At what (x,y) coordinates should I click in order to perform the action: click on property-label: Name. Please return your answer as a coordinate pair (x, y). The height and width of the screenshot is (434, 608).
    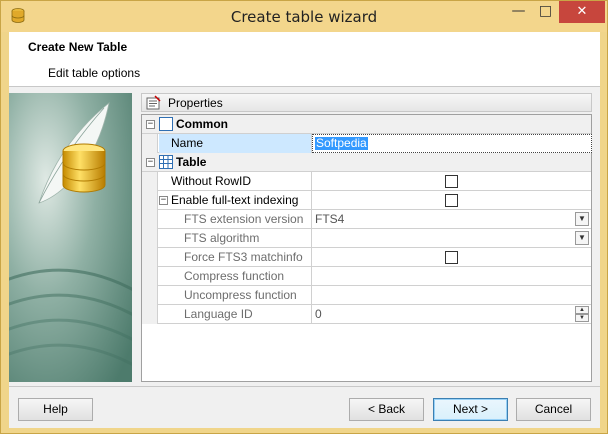
    Looking at the image, I should click on (235, 143).